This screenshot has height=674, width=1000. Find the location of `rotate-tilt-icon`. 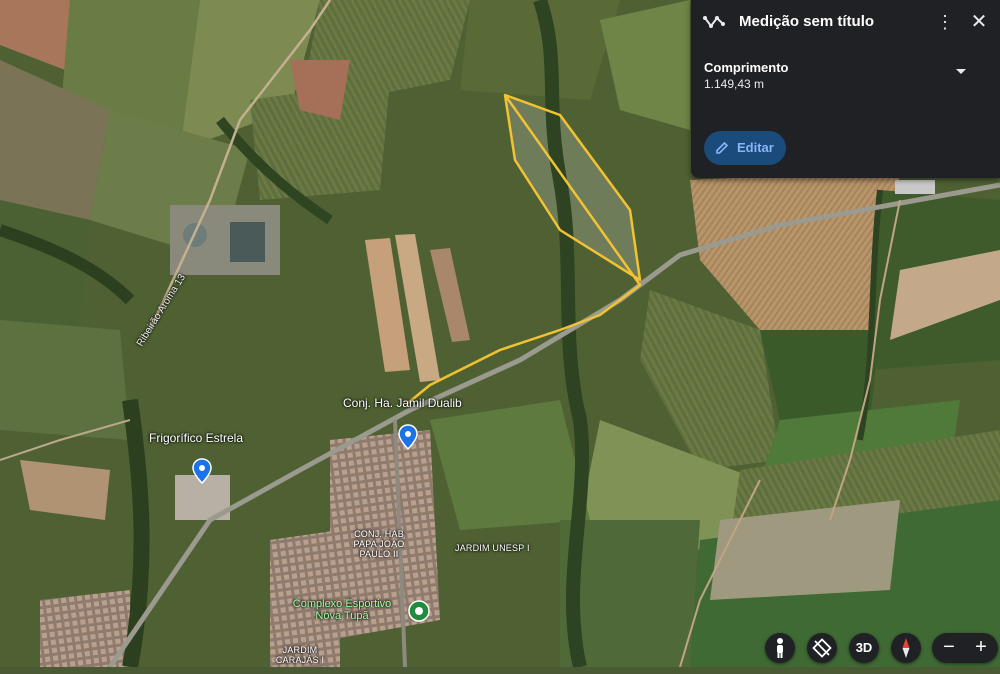

rotate-tilt-icon is located at coordinates (822, 648).